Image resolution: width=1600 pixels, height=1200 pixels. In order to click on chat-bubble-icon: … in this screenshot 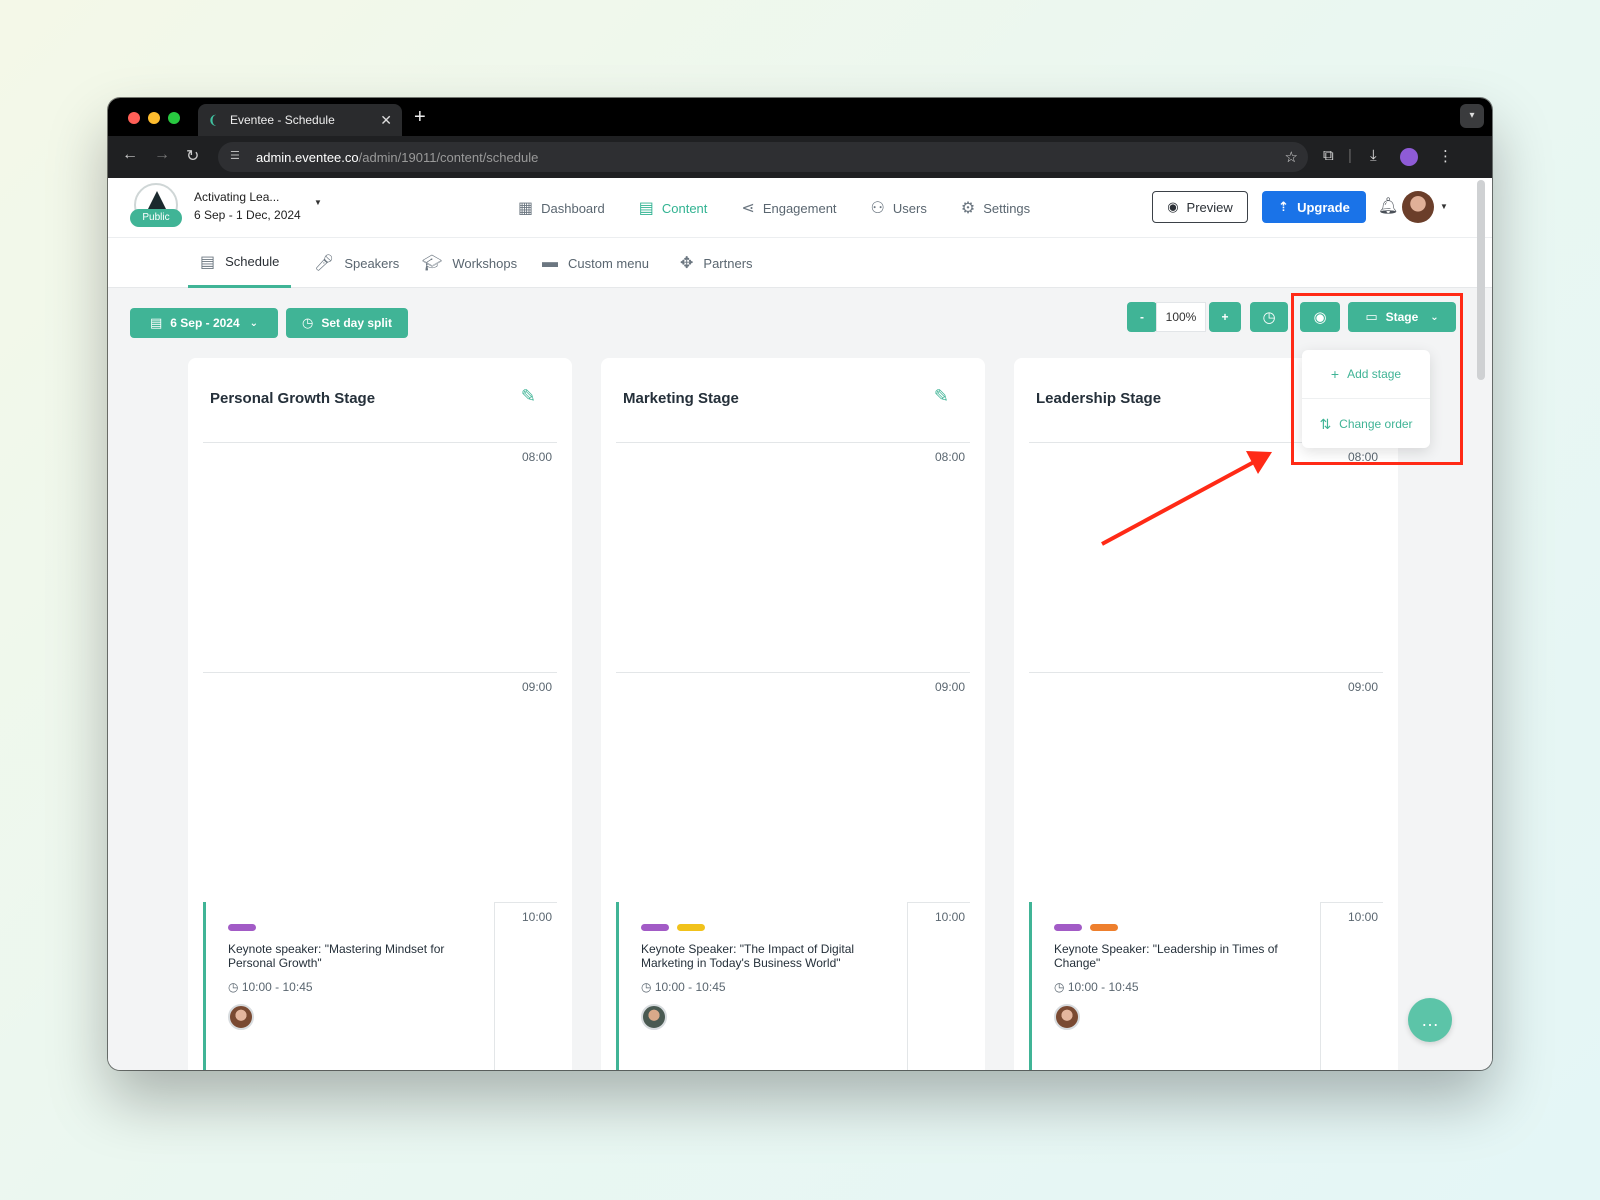, I will do `click(1430, 1020)`.